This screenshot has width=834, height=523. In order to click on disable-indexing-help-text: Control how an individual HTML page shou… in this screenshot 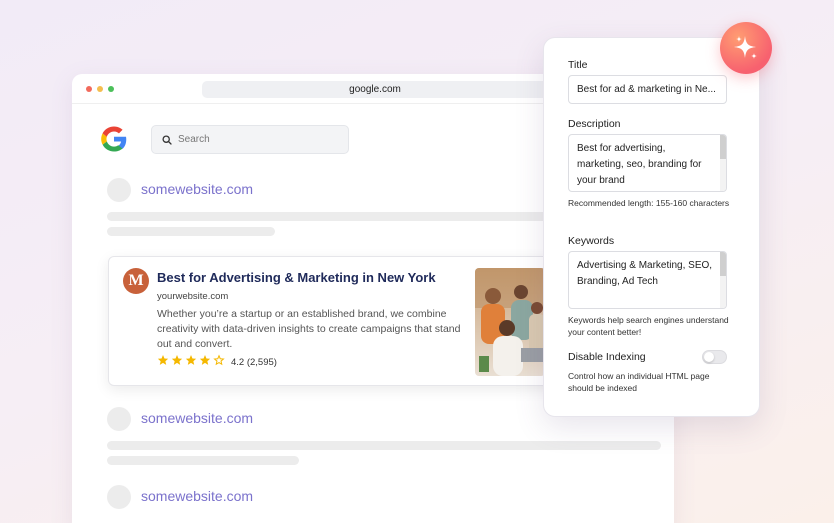, I will do `click(639, 382)`.